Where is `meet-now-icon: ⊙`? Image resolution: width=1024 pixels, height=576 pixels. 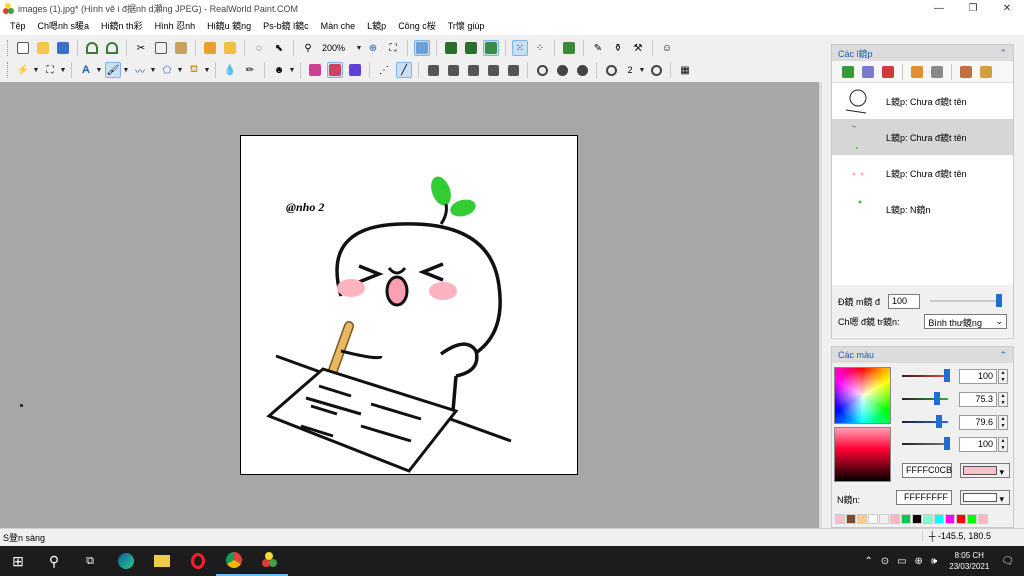
meet-now-icon: ⊙ is located at coordinates (885, 561).